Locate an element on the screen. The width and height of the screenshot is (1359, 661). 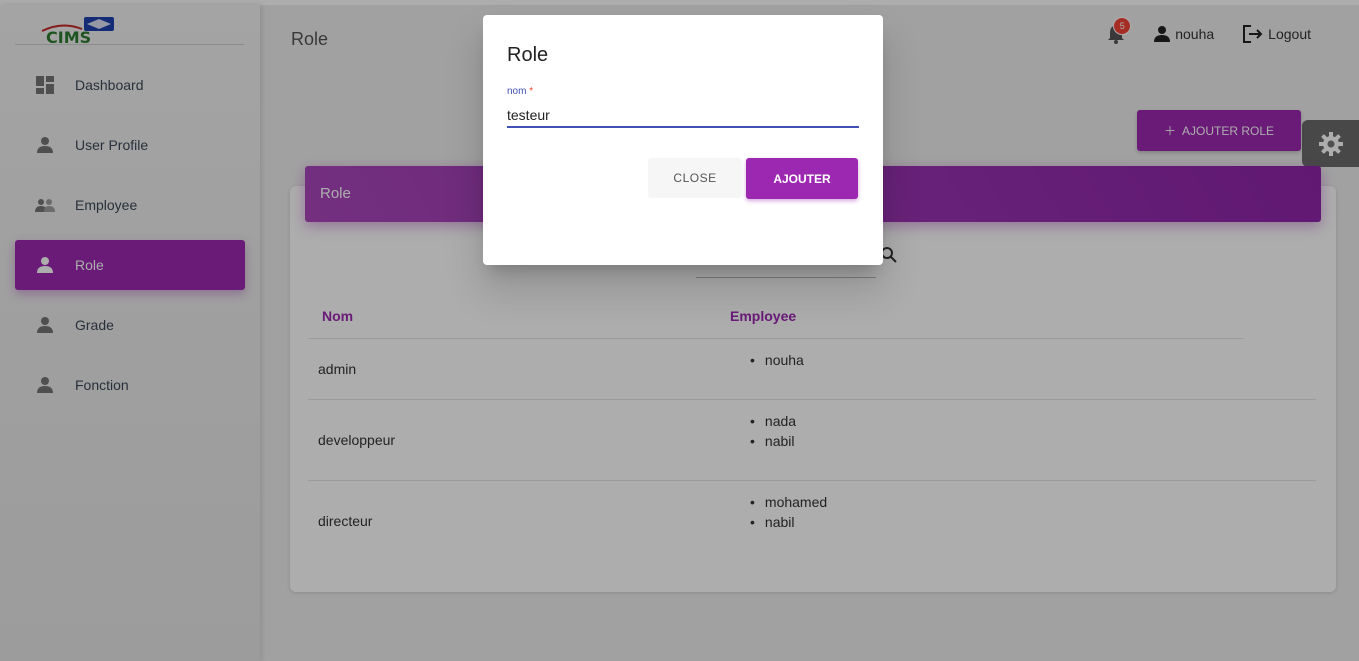
close-button: CLOSE is located at coordinates (695, 178).